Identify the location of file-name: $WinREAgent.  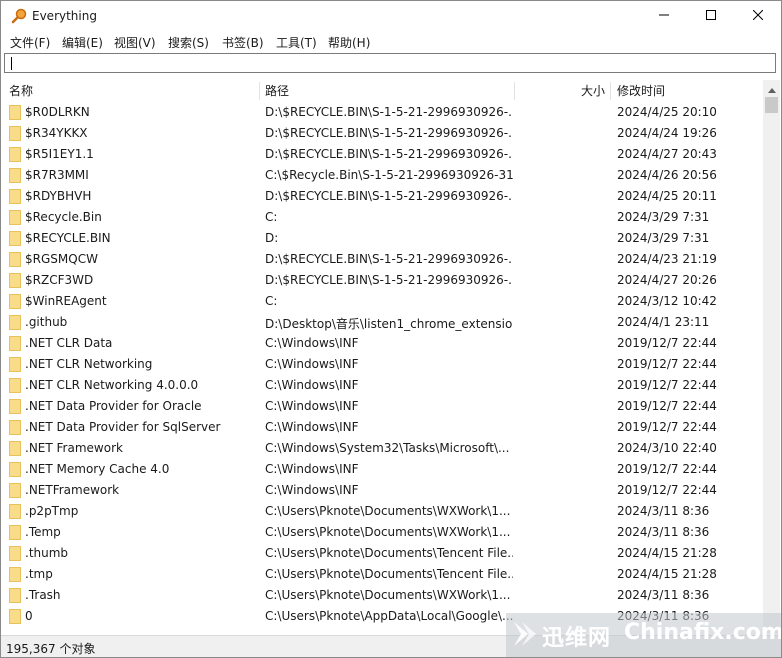
(66, 301).